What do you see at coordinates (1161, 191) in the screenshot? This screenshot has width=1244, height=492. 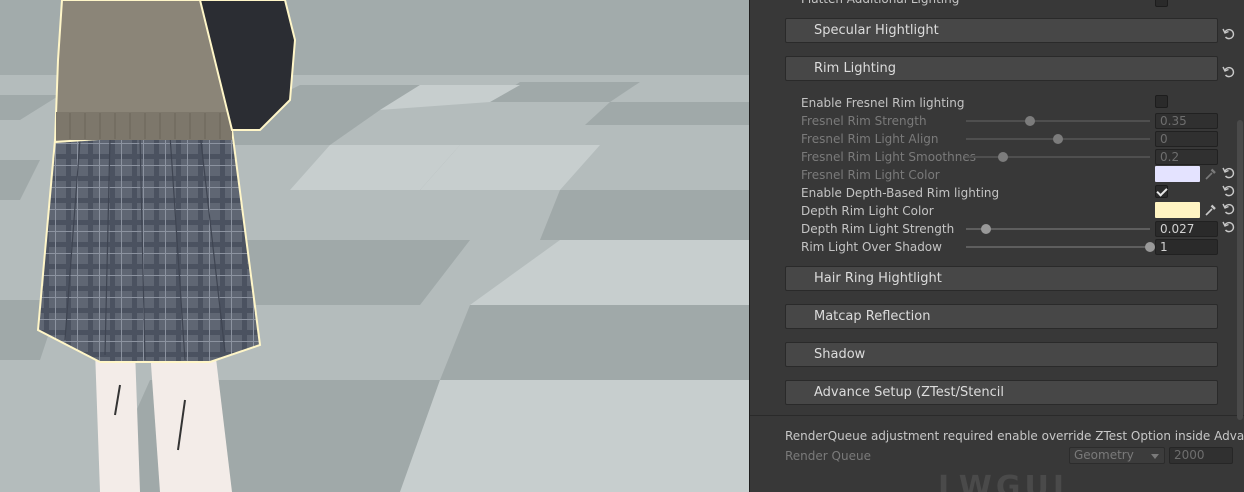 I see `enable-depth-checkbox` at bounding box center [1161, 191].